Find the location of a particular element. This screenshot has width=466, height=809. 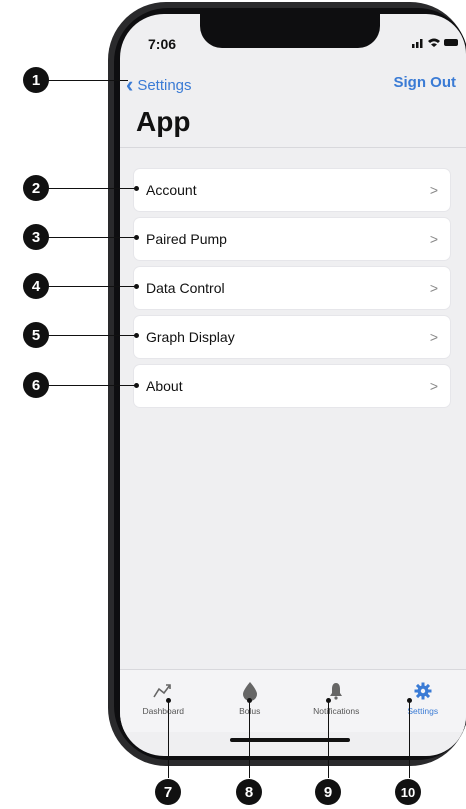

callout-1: 1 is located at coordinates (36, 80).